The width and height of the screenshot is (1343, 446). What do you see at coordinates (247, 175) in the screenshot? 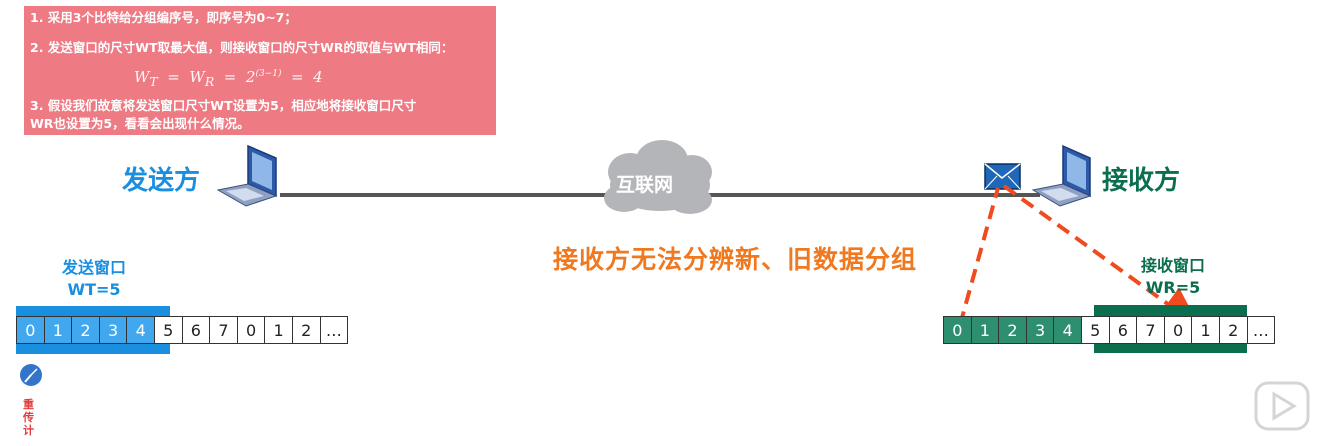
I see `sender-laptop-icon` at bounding box center [247, 175].